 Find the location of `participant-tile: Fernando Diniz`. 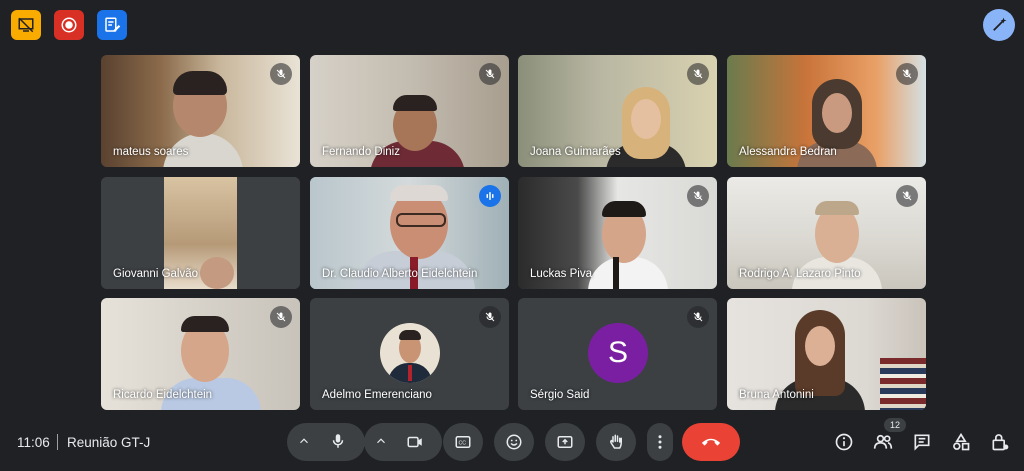

participant-tile: Fernando Diniz is located at coordinates (409, 111).